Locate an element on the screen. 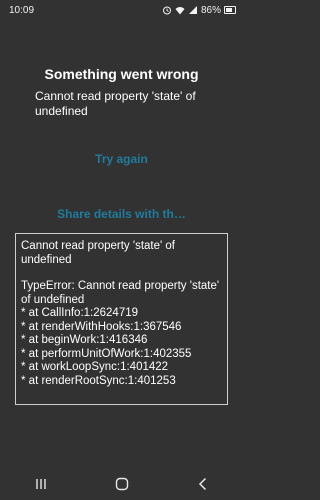  navigation-bar is located at coordinates (121, 484).